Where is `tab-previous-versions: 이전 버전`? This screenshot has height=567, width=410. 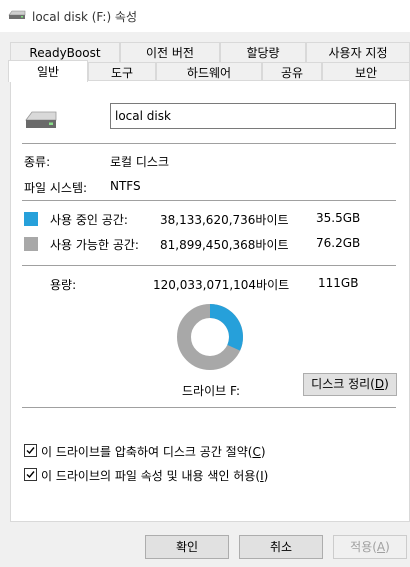
tab-previous-versions: 이전 버전 is located at coordinates (170, 52).